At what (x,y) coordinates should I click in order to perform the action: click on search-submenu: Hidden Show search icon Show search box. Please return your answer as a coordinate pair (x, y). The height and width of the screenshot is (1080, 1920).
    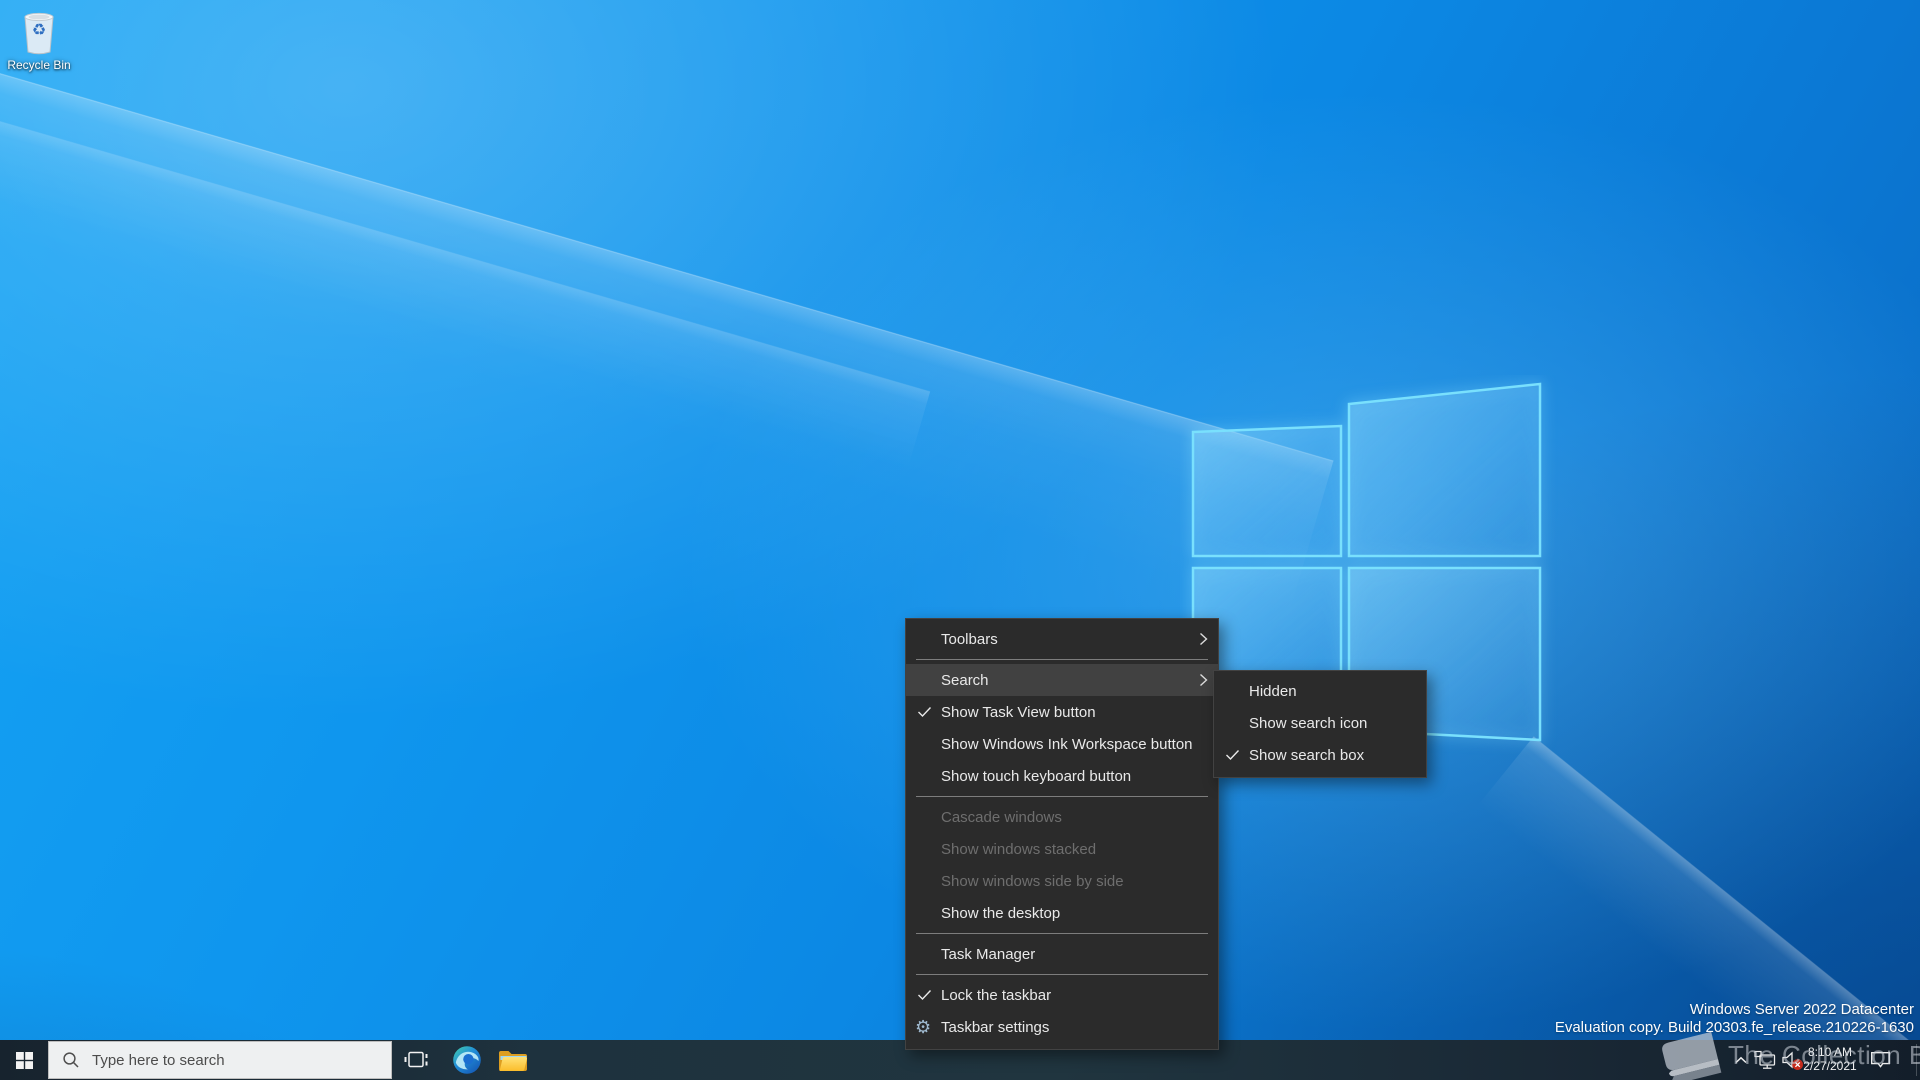
    Looking at the image, I should click on (1320, 724).